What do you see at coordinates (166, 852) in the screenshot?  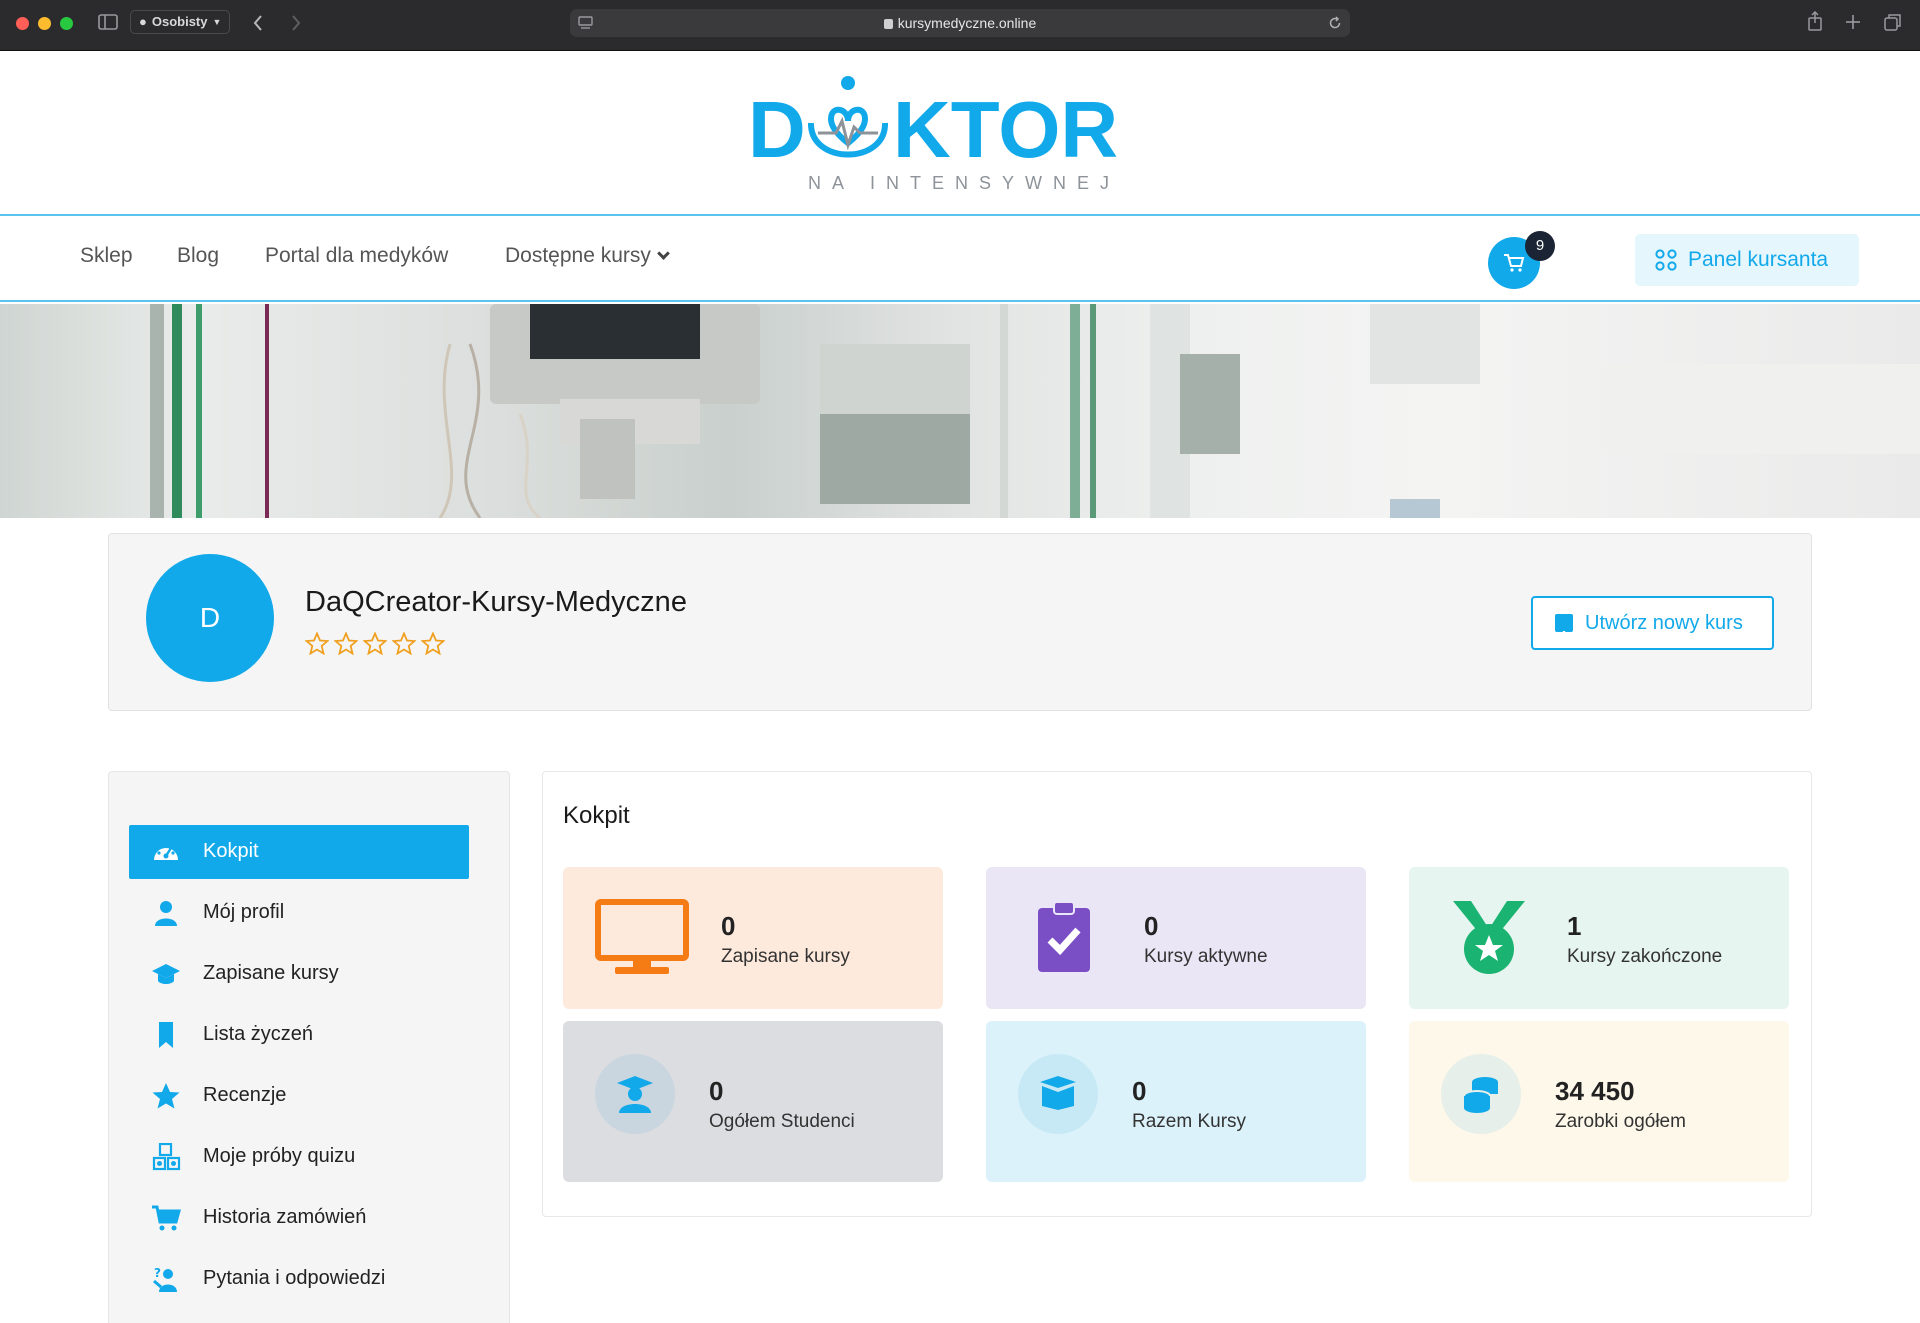 I see `dashboard-icon` at bounding box center [166, 852].